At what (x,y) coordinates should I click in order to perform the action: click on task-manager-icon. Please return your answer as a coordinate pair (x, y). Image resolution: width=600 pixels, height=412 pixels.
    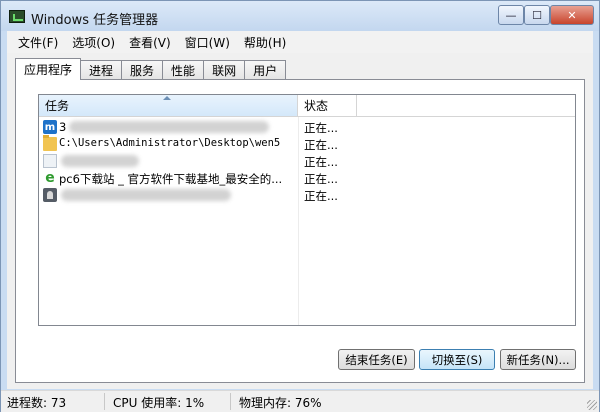
    Looking at the image, I should click on (17, 16).